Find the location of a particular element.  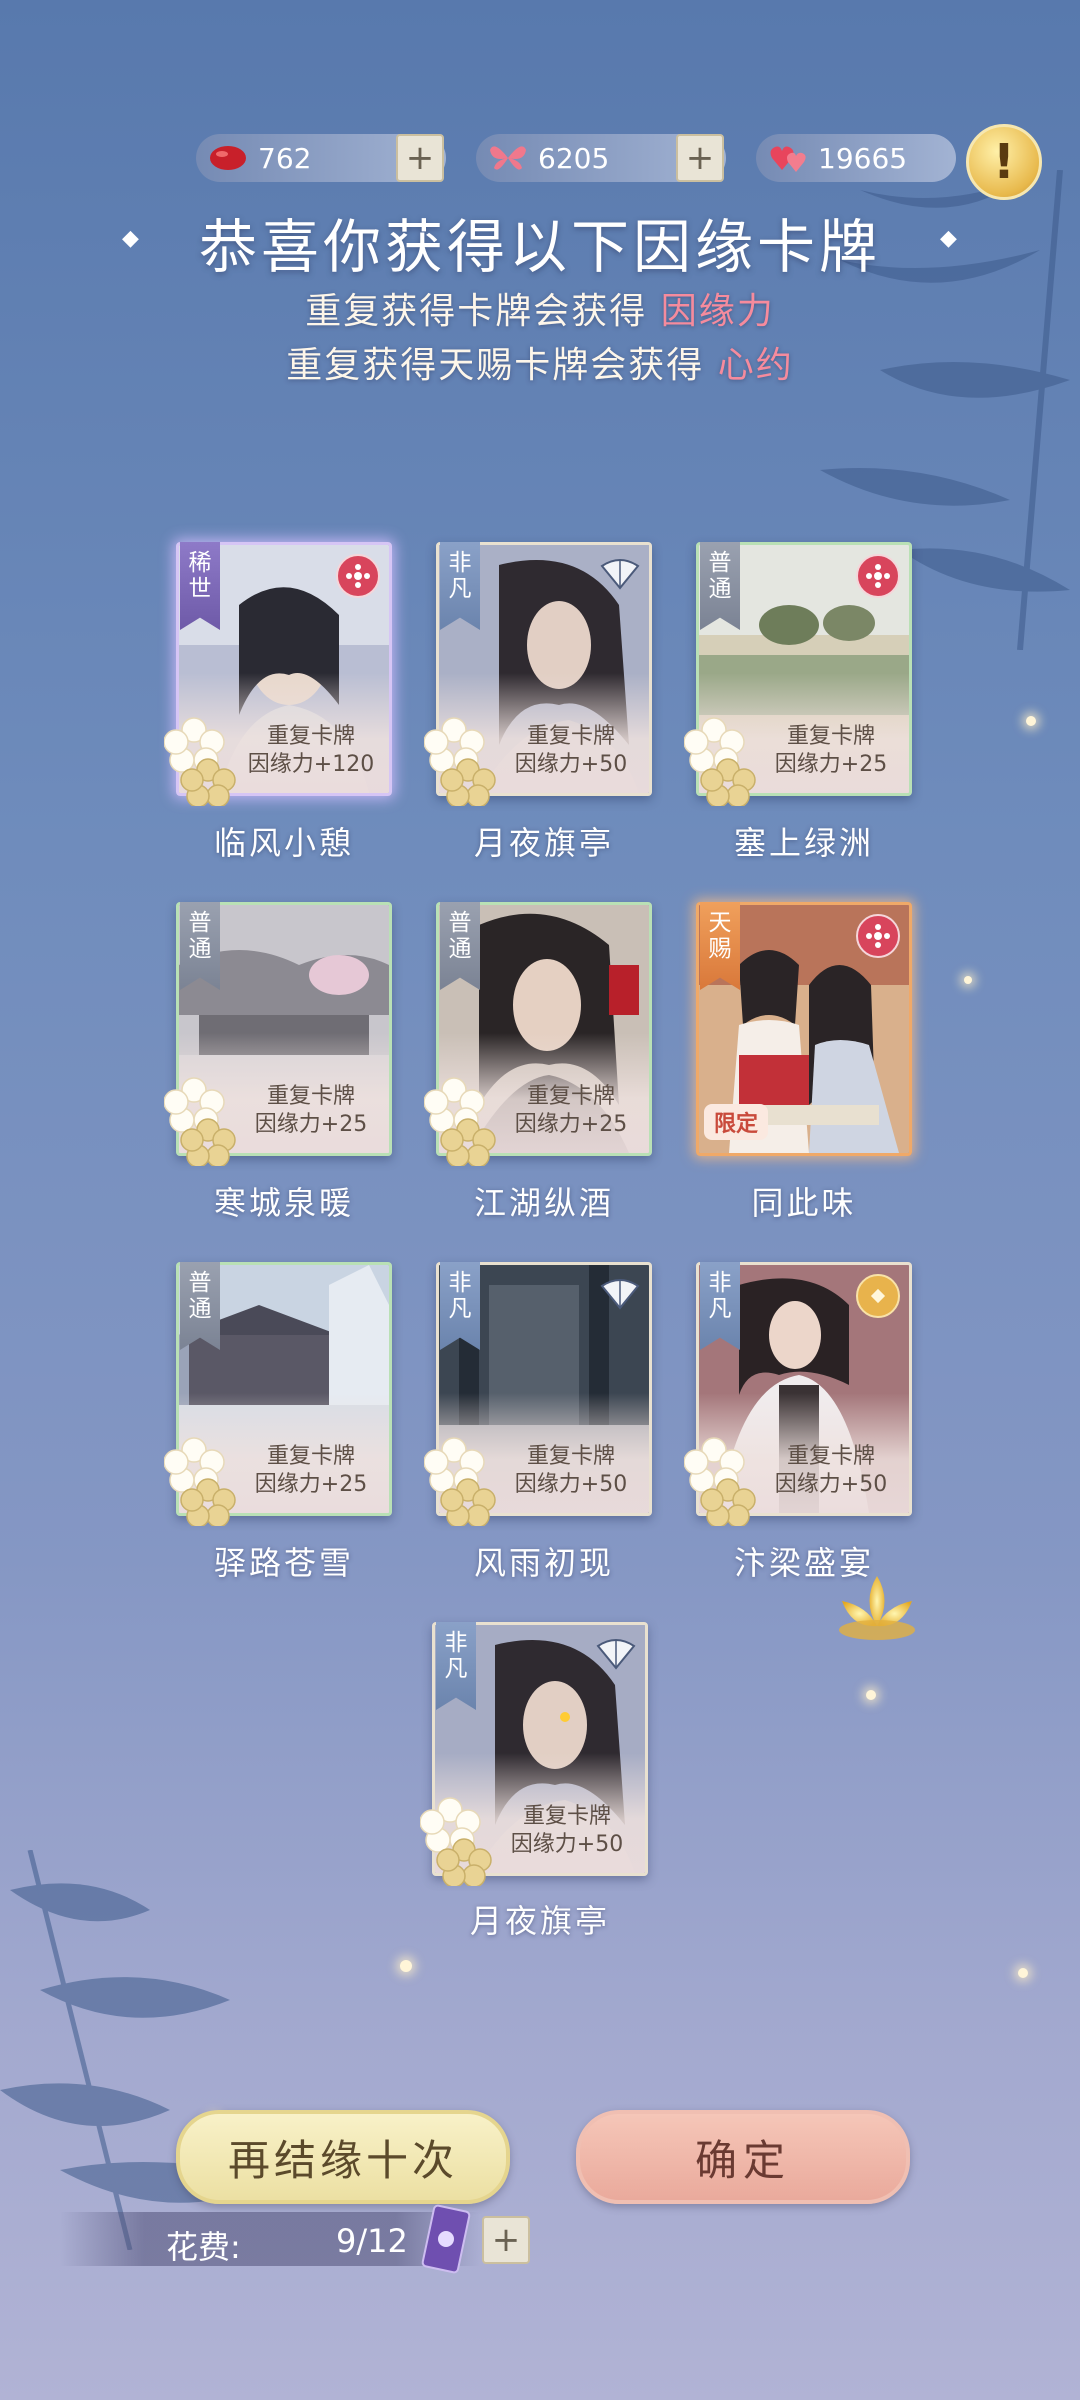

currency-hearts: 19665 is located at coordinates (856, 158).